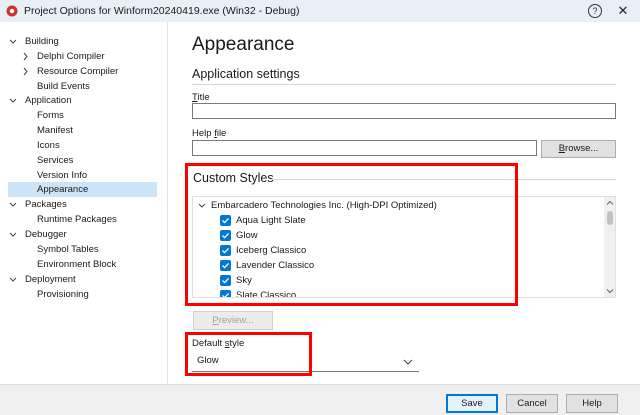  Describe the element at coordinates (83, 160) in the screenshot. I see `tree-item-services: Services` at that location.